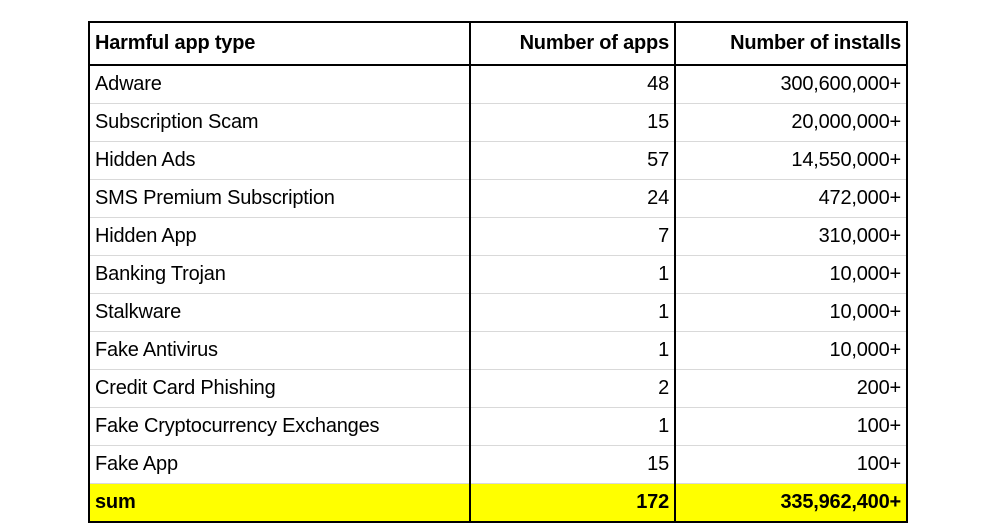  I want to click on cell-app-type: Fake Cryptocurrency Exchanges, so click(280, 426).